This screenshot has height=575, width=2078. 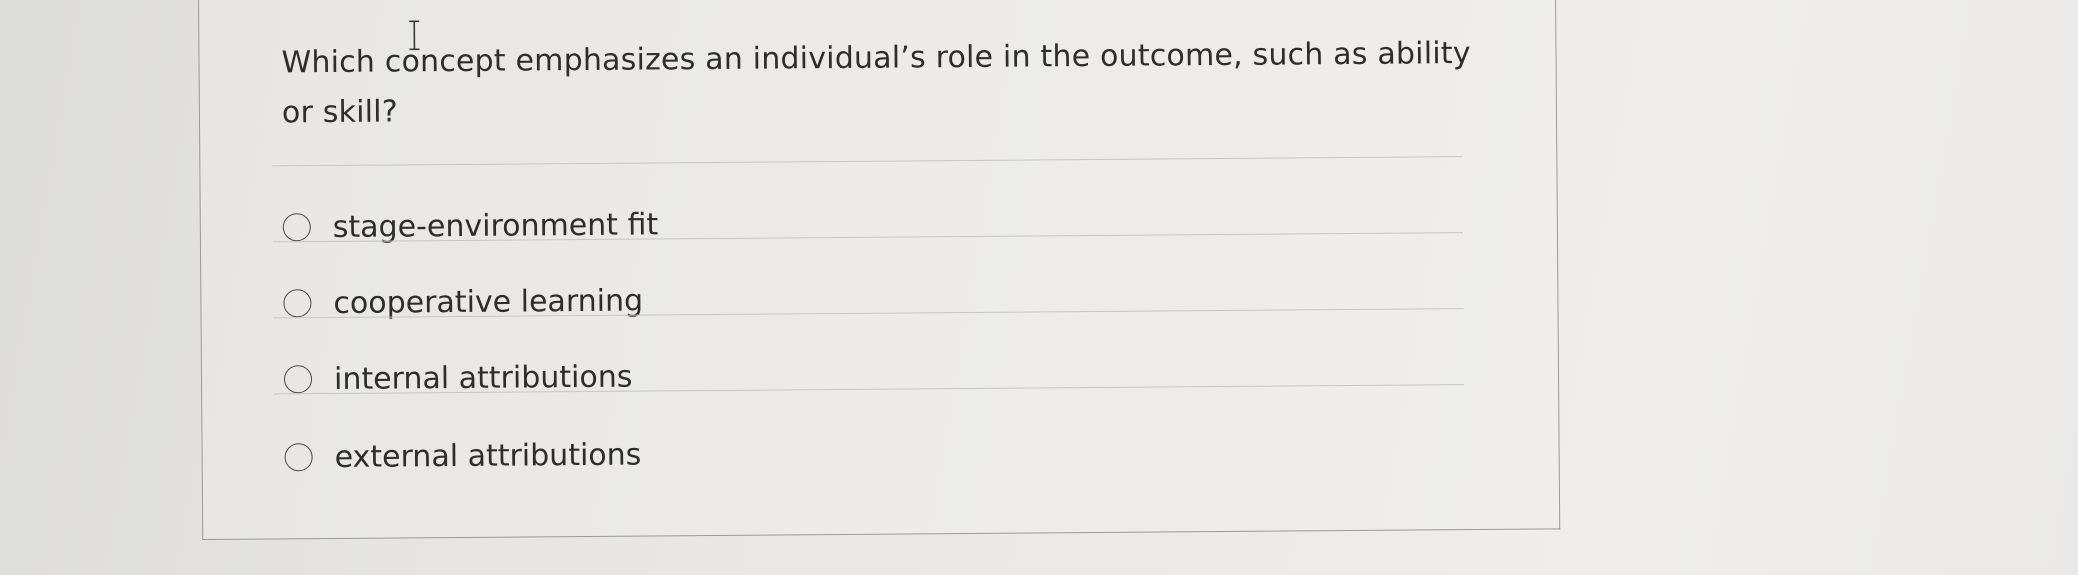 I want to click on option-external-attributions: external attributions, so click(x=462, y=456).